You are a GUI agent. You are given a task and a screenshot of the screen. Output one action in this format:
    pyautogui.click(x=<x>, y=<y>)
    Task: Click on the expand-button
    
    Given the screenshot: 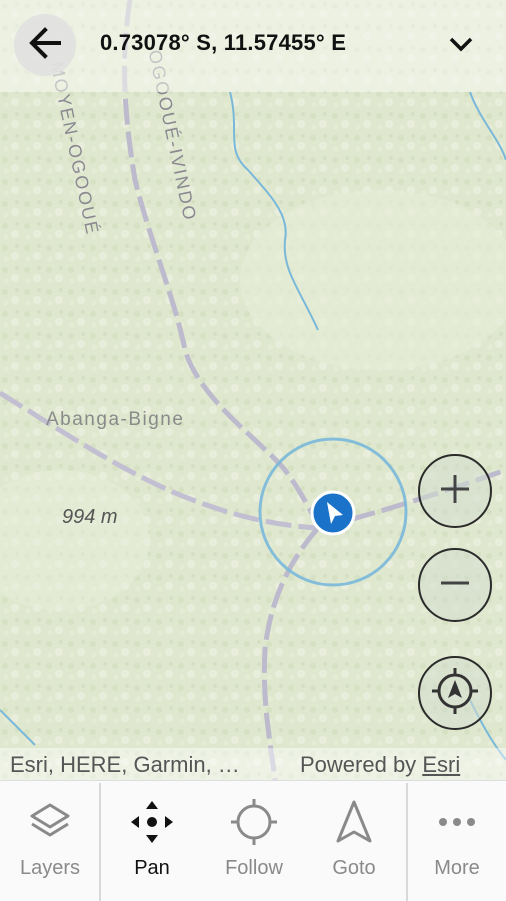 What is the action you would take?
    pyautogui.click(x=461, y=46)
    